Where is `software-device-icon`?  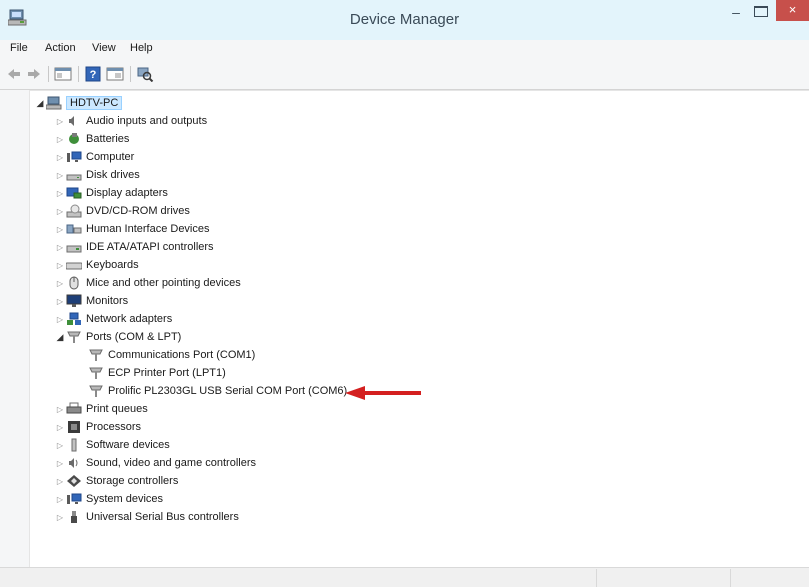 software-device-icon is located at coordinates (74, 445).